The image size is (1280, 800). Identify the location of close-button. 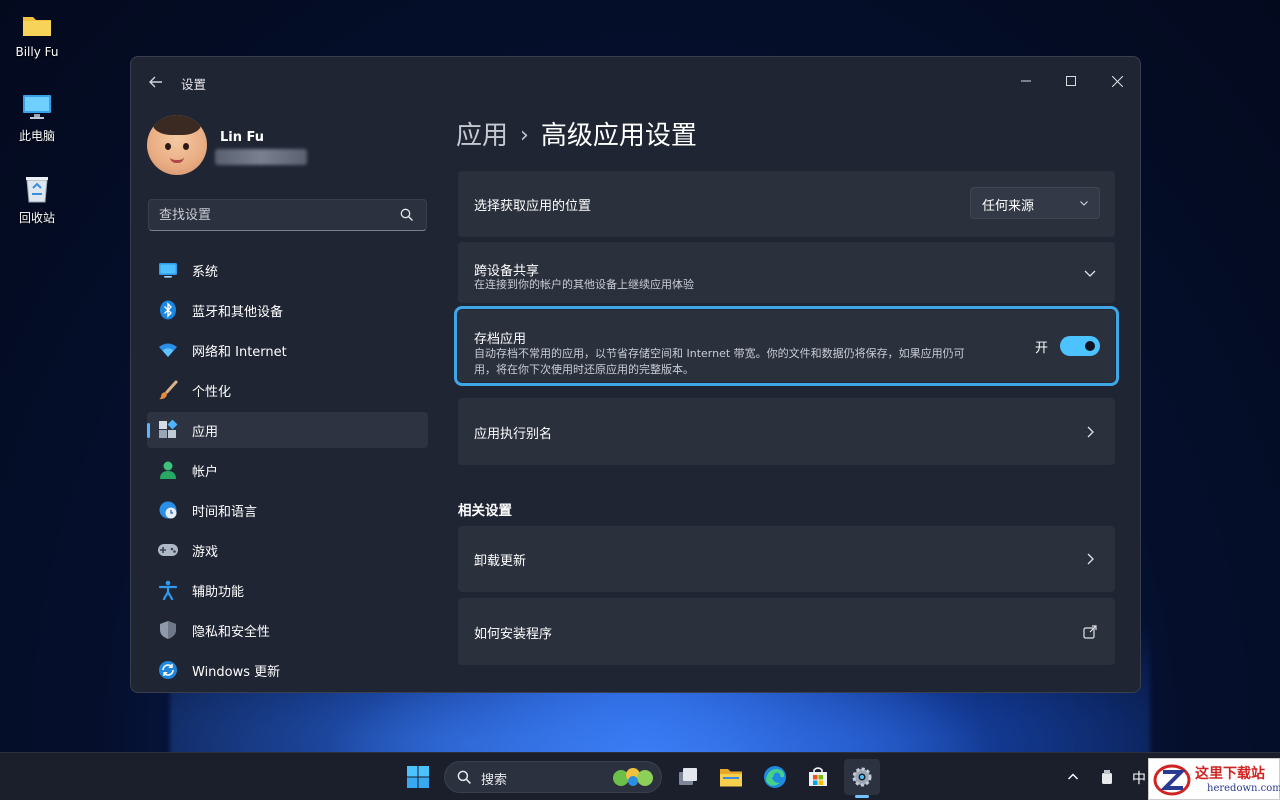
(1117, 81).